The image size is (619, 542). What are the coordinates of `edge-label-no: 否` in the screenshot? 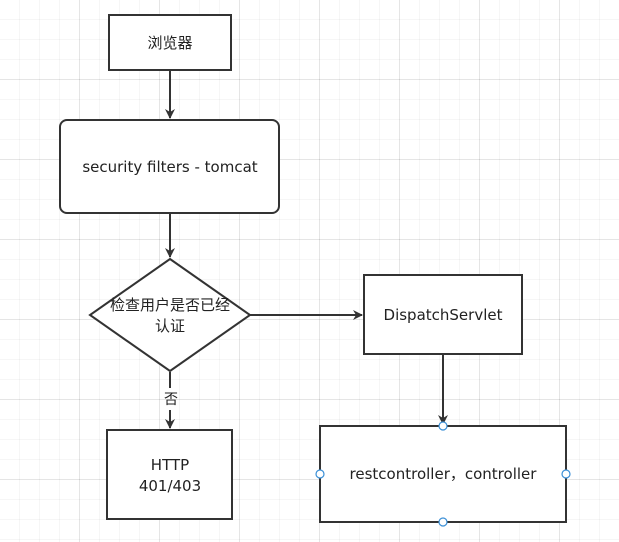 It's located at (171, 400).